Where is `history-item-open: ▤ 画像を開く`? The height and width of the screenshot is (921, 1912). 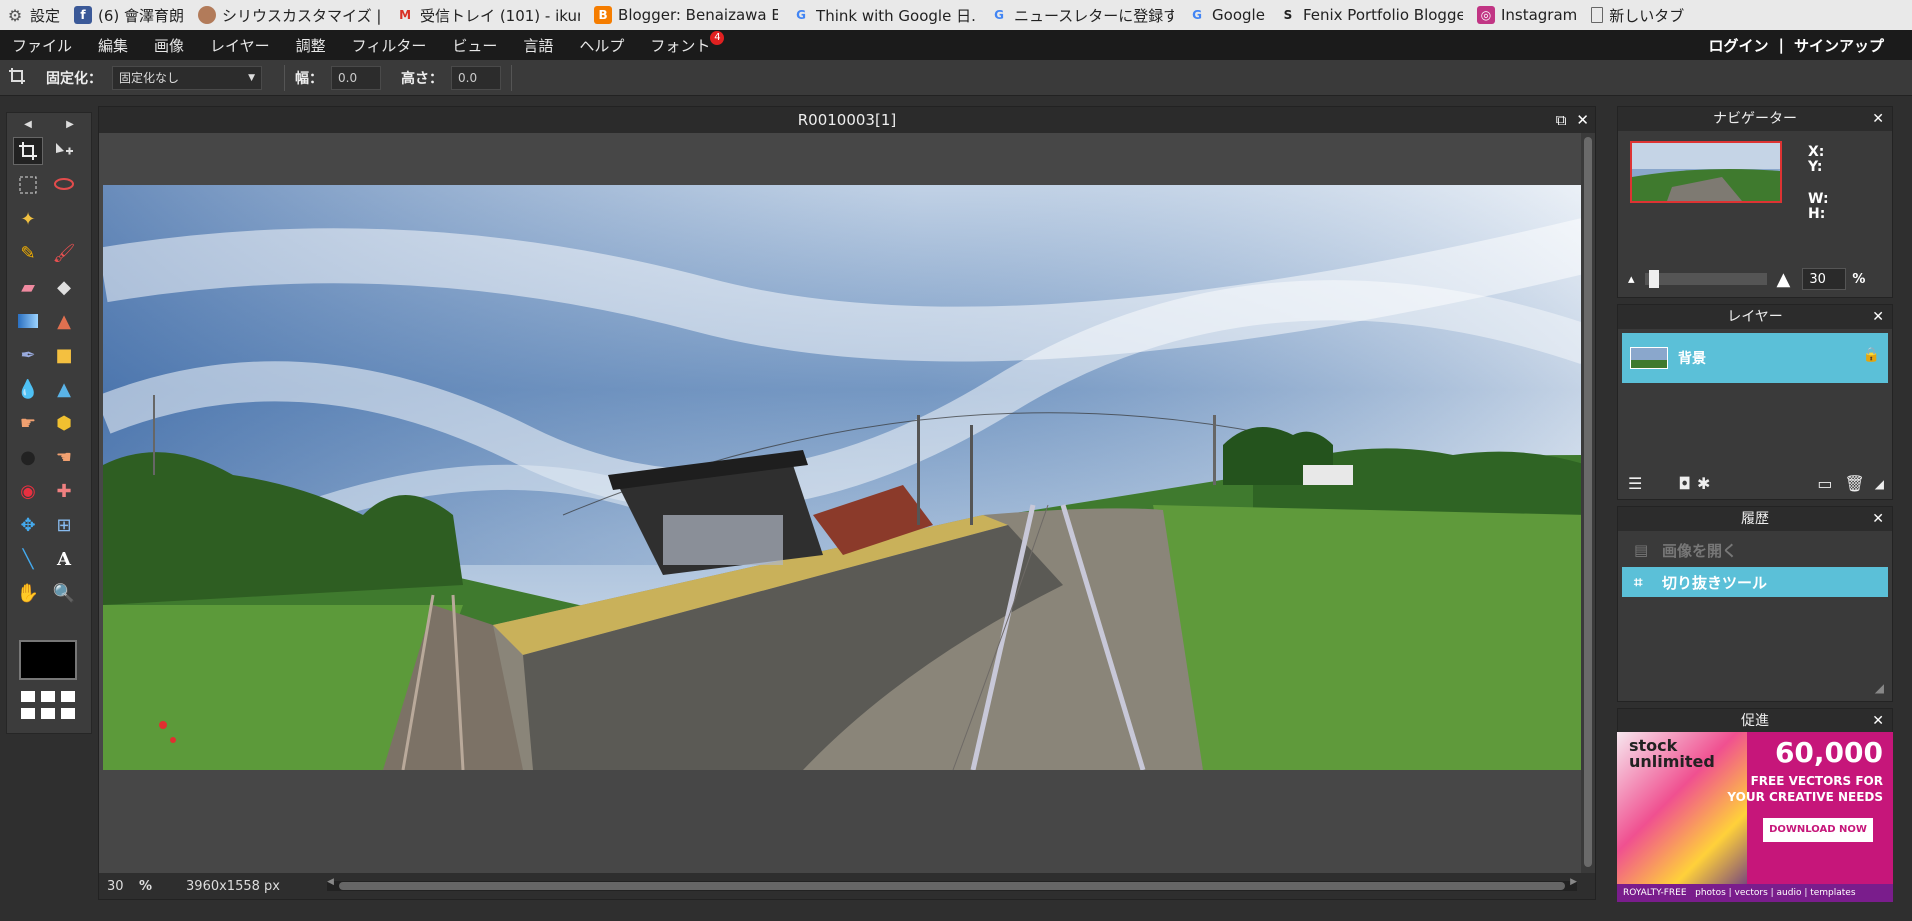
history-item-open: ▤ 画像を開く is located at coordinates (1755, 550).